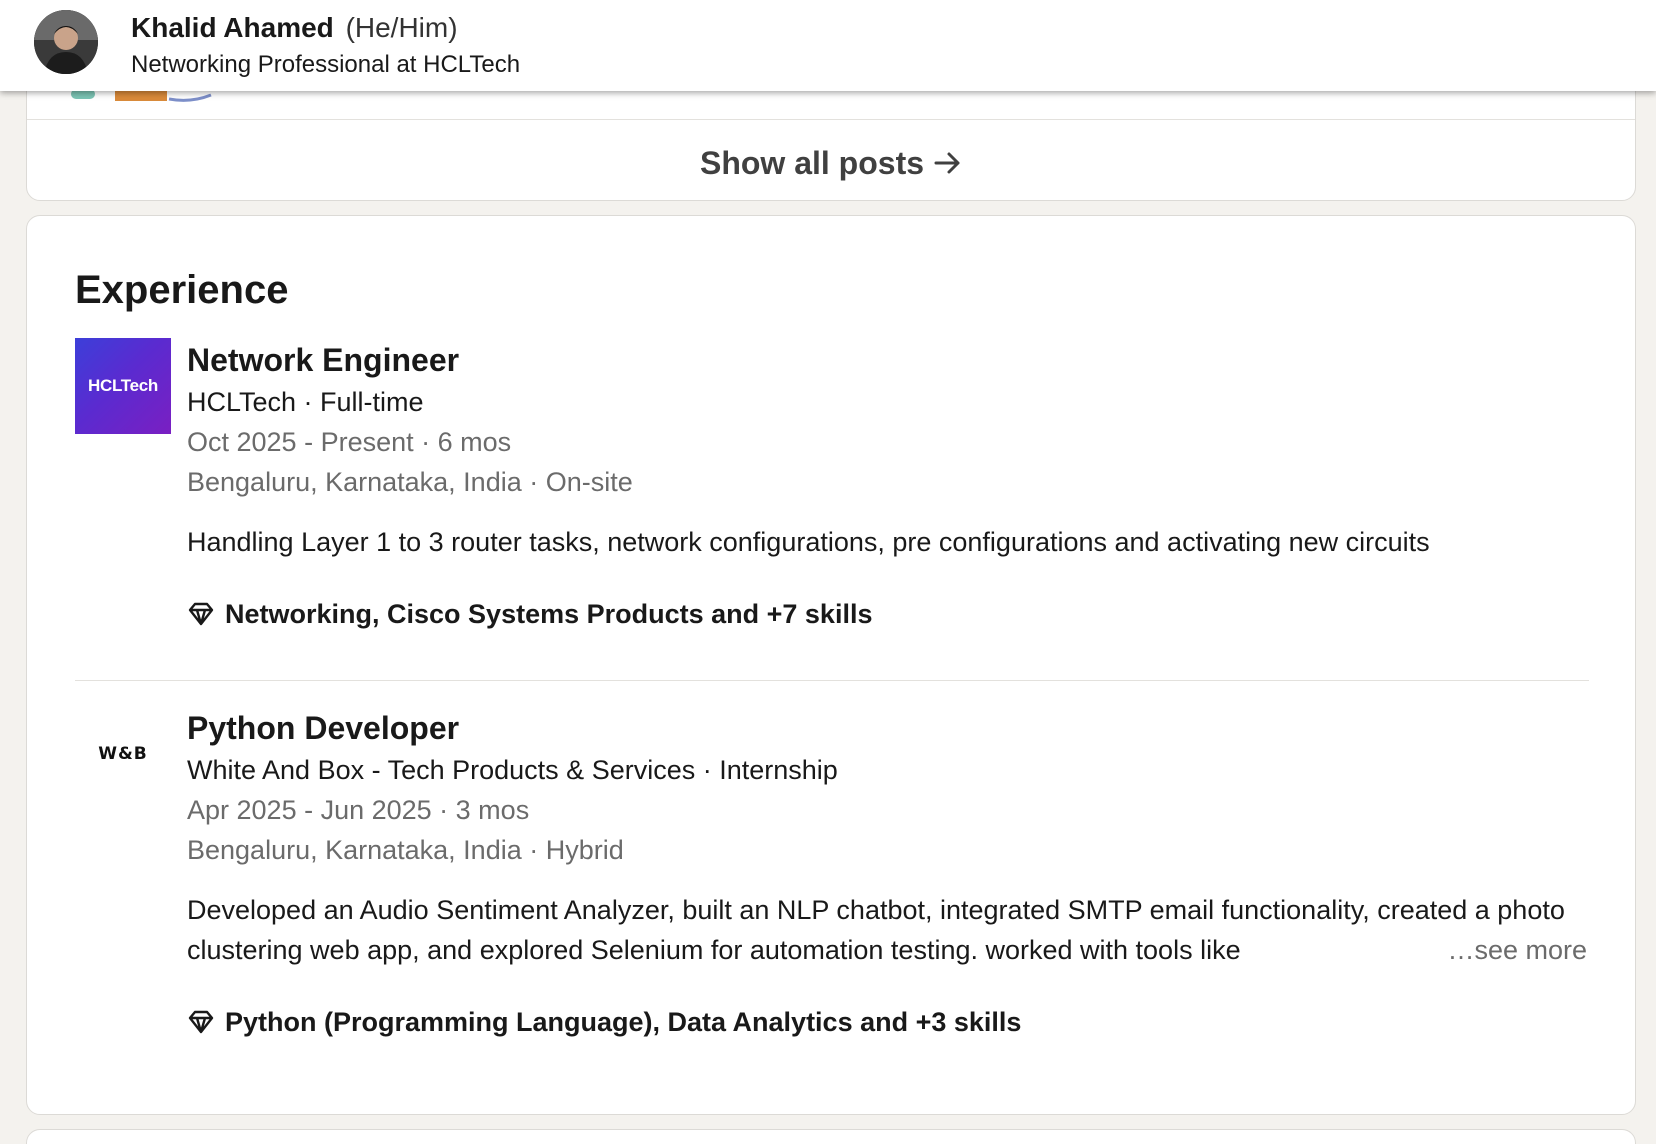  What do you see at coordinates (832, 680) in the screenshot?
I see `item-divider` at bounding box center [832, 680].